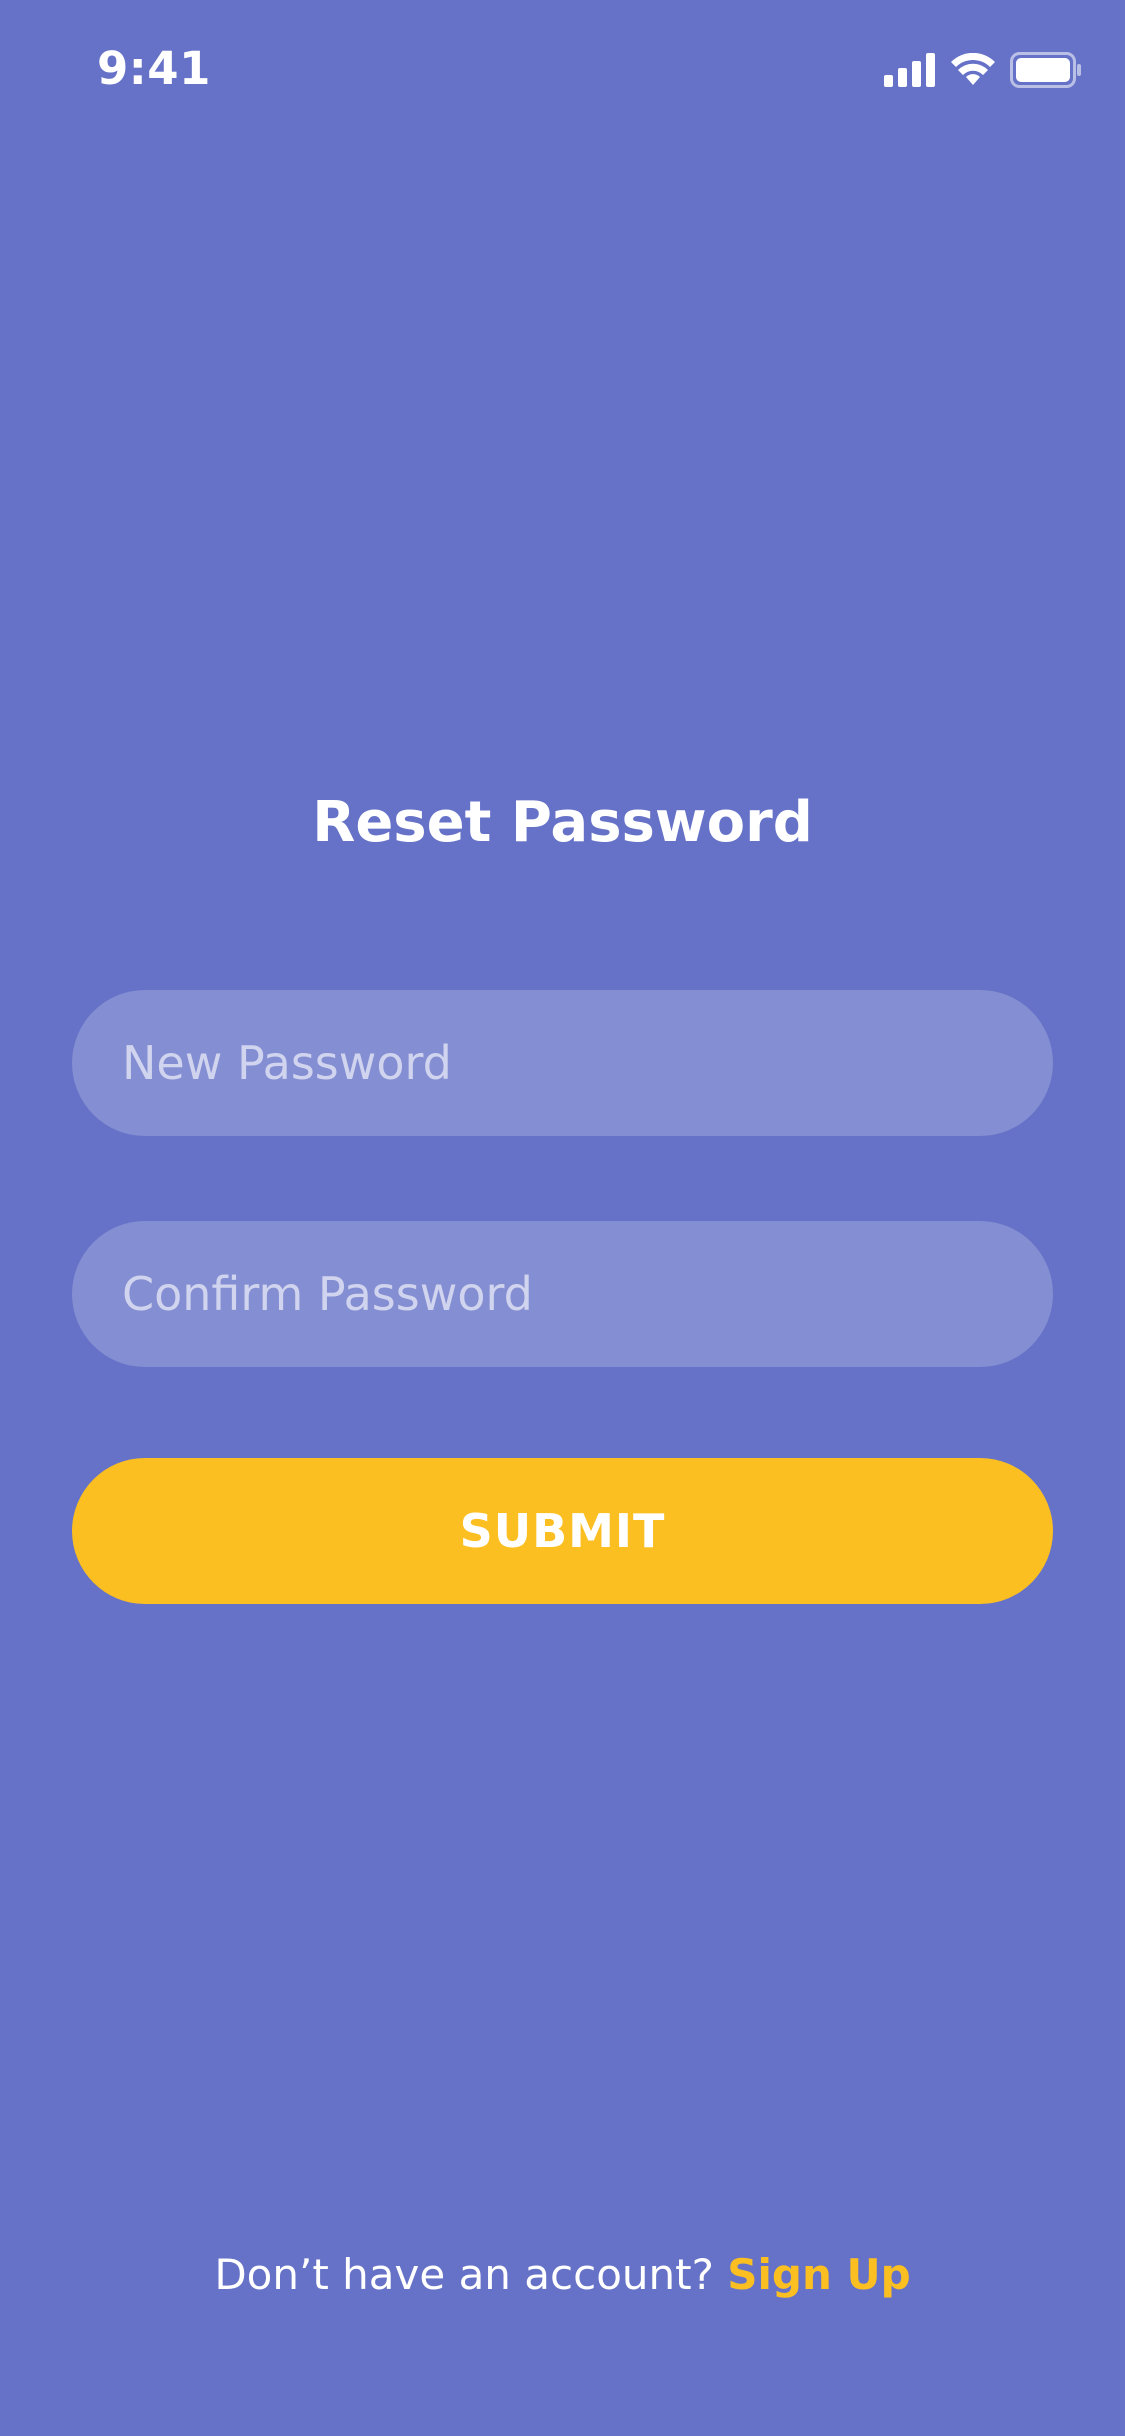 The height and width of the screenshot is (2436, 1125). I want to click on page-title: Reset Password, so click(562, 822).